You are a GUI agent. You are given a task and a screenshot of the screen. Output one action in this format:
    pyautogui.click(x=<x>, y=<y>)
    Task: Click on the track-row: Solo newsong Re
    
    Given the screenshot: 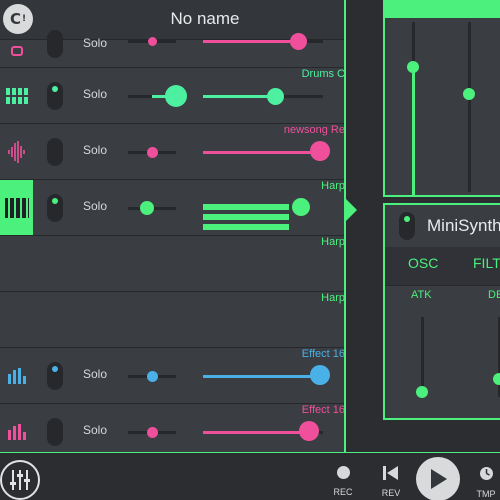 What is the action you would take?
    pyautogui.click(x=172, y=152)
    